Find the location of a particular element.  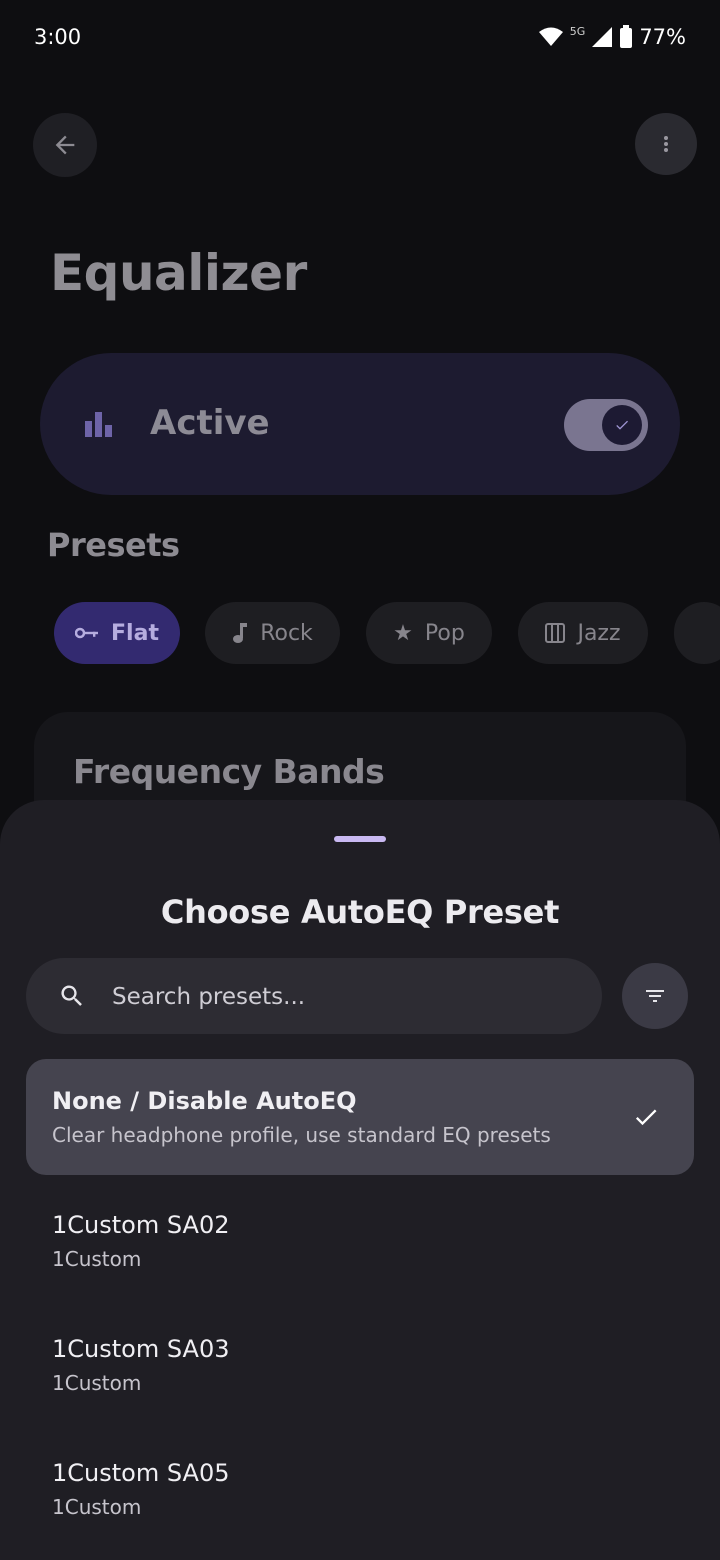

preset-name: 1Custom SA05 is located at coordinates (141, 1473).